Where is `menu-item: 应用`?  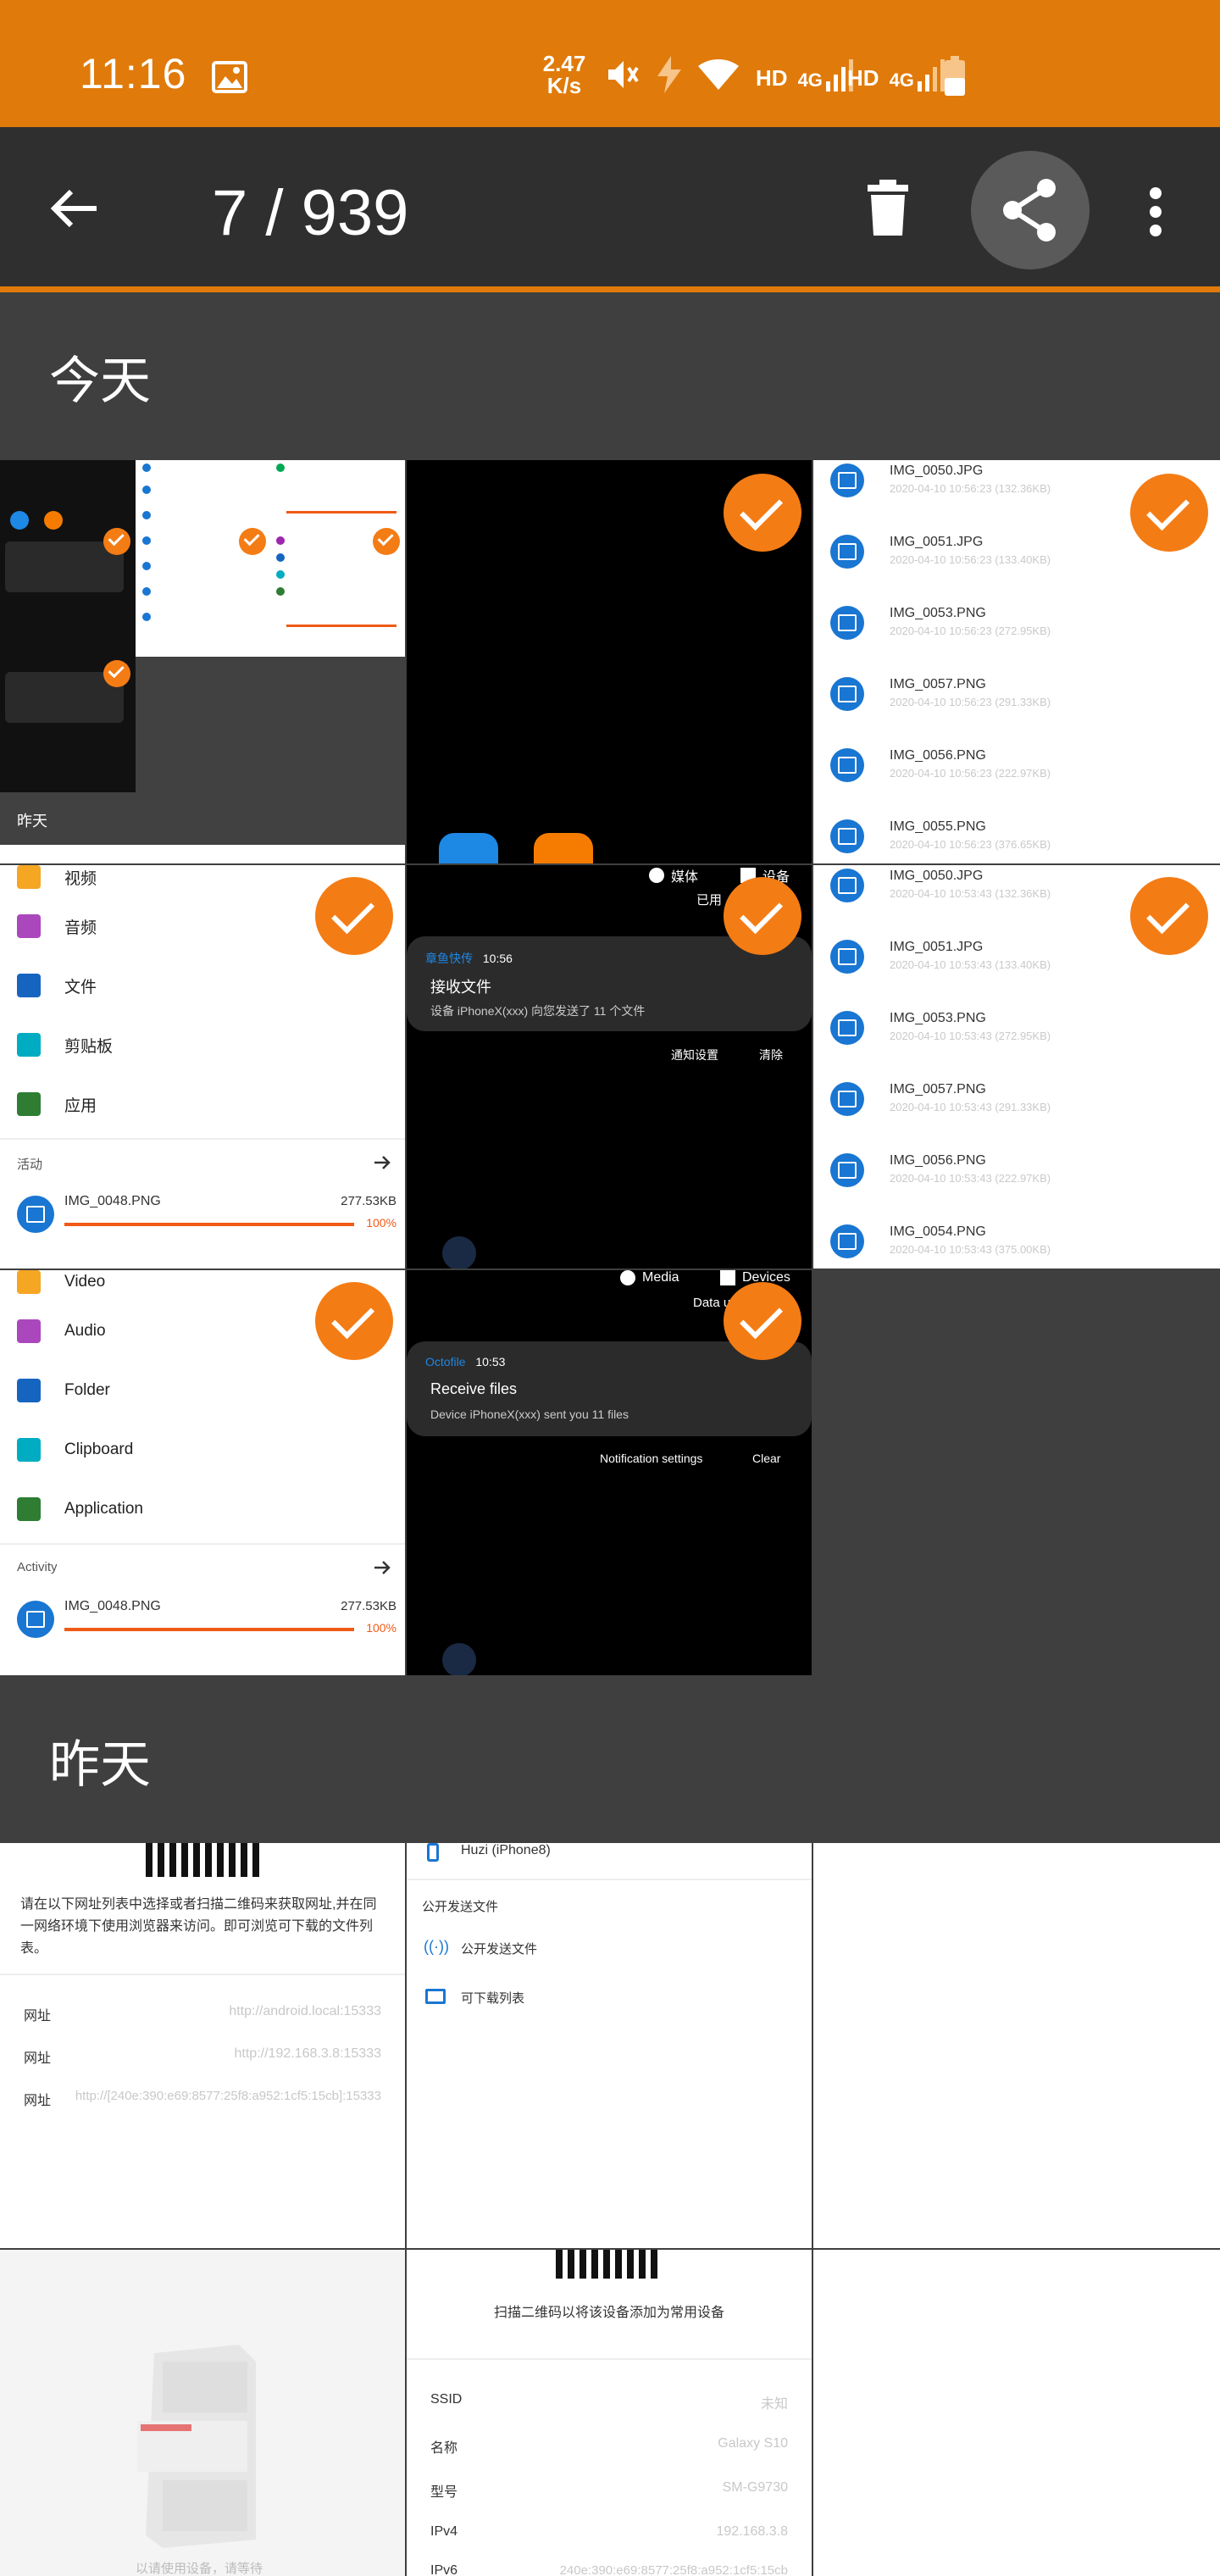 menu-item: 应用 is located at coordinates (57, 1104).